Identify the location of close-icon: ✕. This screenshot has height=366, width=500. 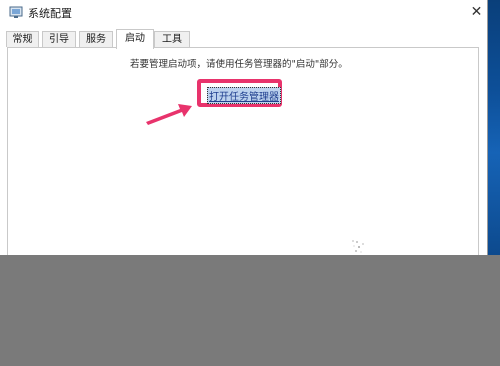
(476, 12).